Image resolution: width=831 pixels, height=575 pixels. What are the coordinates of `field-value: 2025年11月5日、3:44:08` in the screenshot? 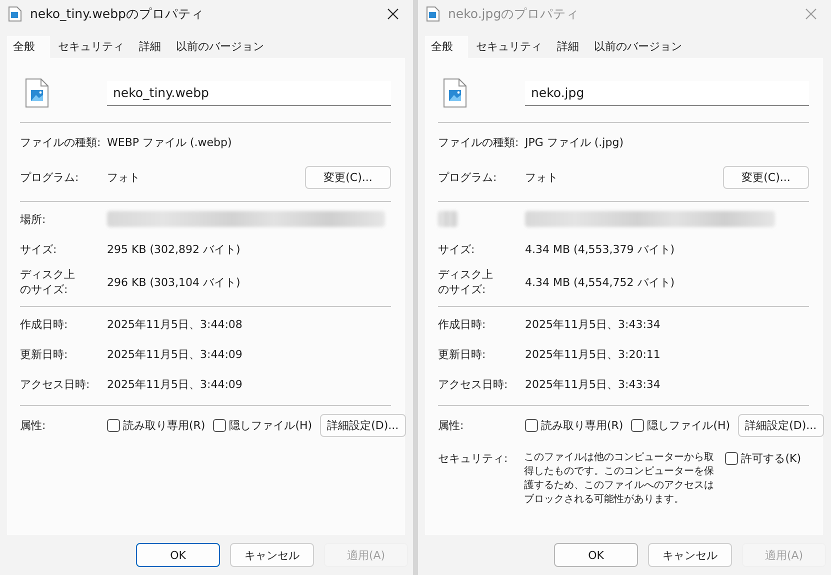 It's located at (174, 324).